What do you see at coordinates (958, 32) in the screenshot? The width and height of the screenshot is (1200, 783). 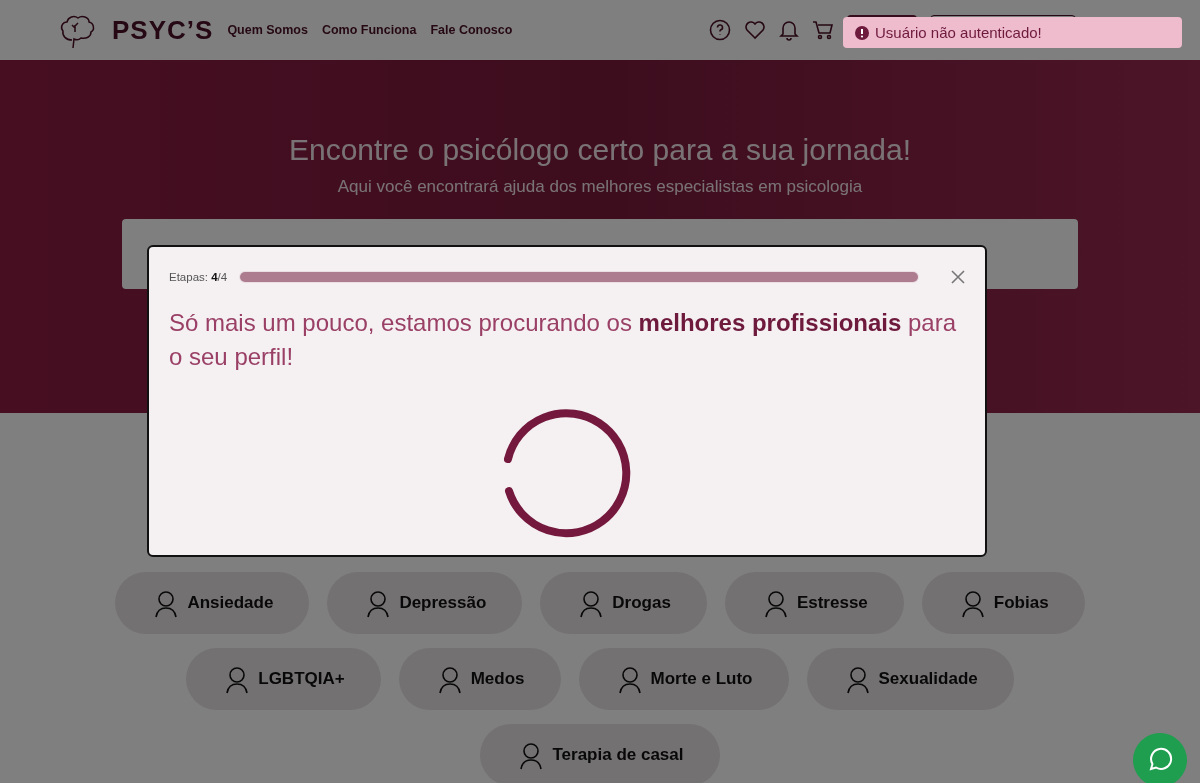 I see `toast-message: Usuário não autenticado!` at bounding box center [958, 32].